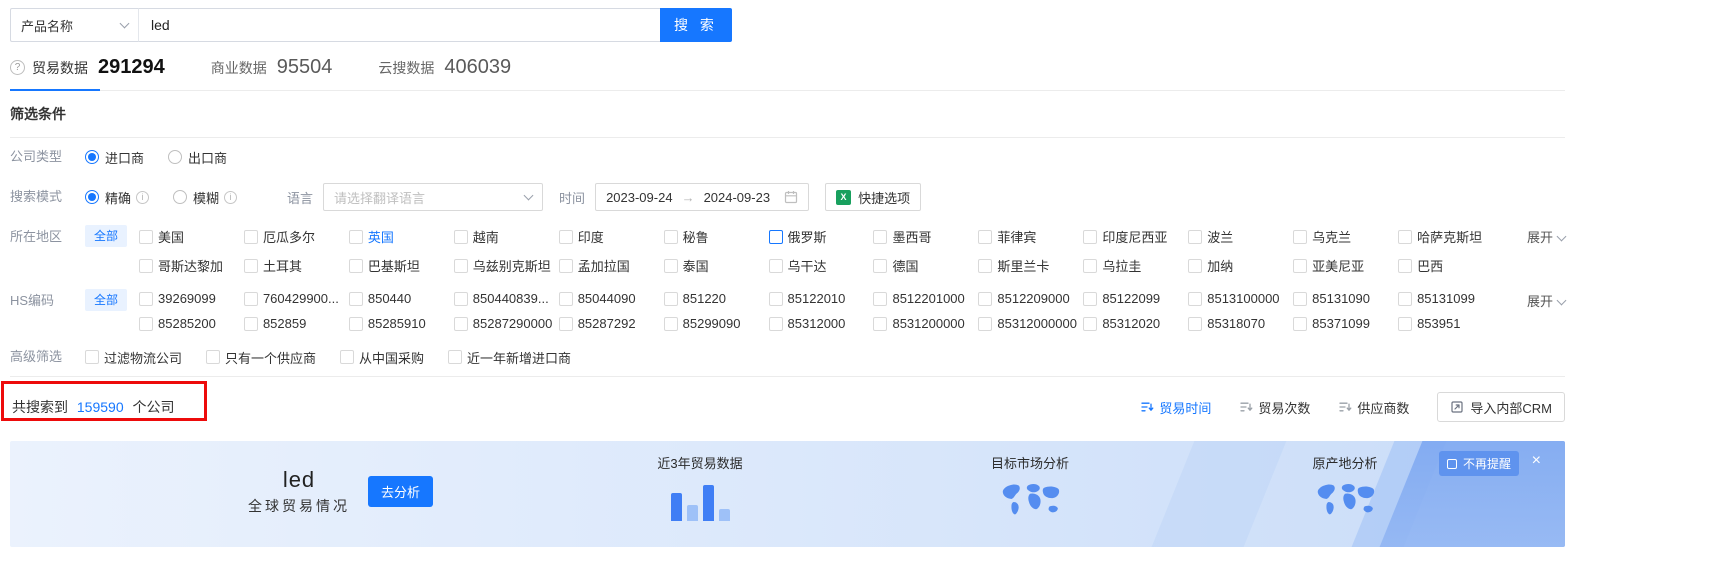 This screenshot has width=1733, height=570. I want to click on hs-code-checkbox: 85131090, so click(1345, 298).